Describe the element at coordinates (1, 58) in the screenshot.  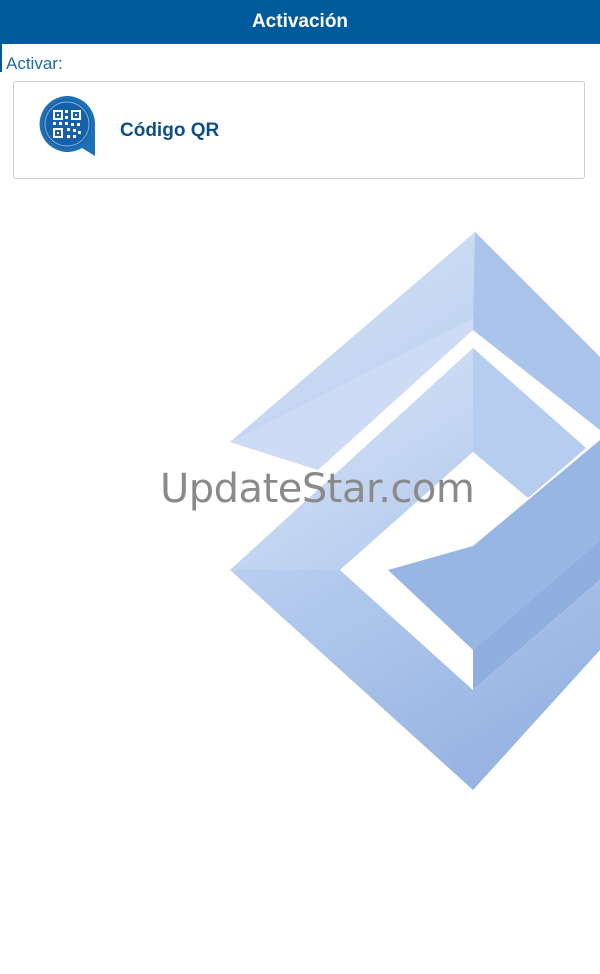
I see `scroll-edge-indicator` at that location.